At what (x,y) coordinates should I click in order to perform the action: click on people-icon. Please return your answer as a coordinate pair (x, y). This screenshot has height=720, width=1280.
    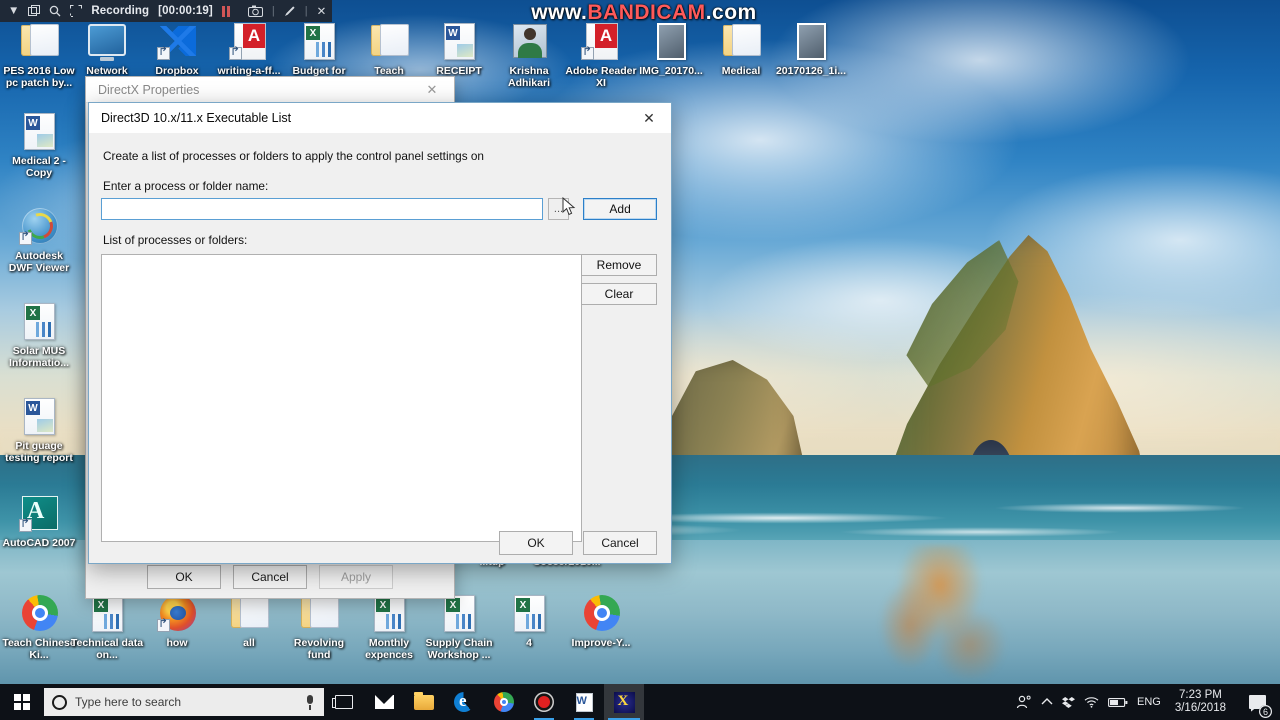
    Looking at the image, I should click on (1024, 702).